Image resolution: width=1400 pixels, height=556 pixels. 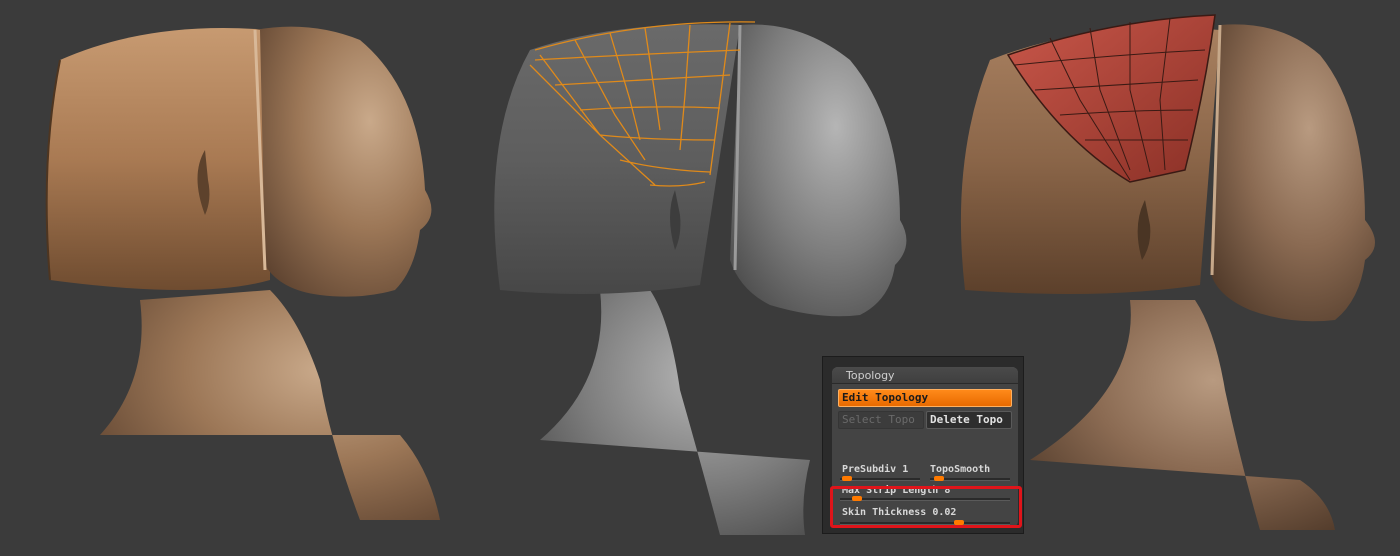 I want to click on presubdiv-label: PreSubdiv 1, so click(x=875, y=469).